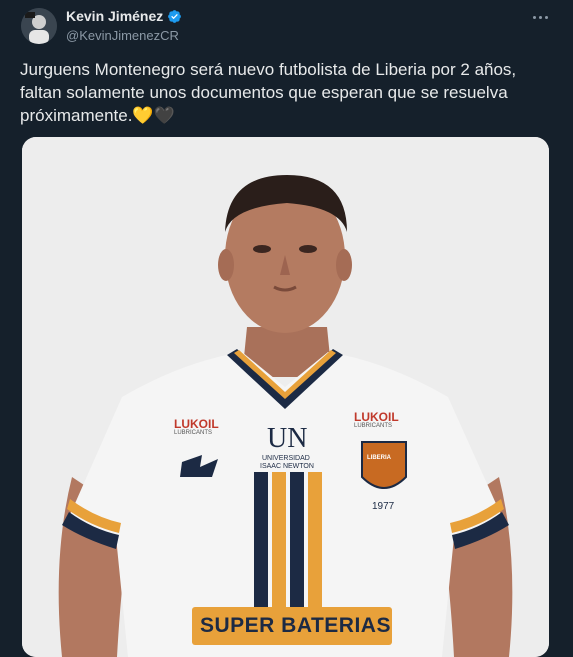 The width and height of the screenshot is (573, 657). I want to click on sponsor-right-sub-text: LUBRICANTS, so click(373, 426).